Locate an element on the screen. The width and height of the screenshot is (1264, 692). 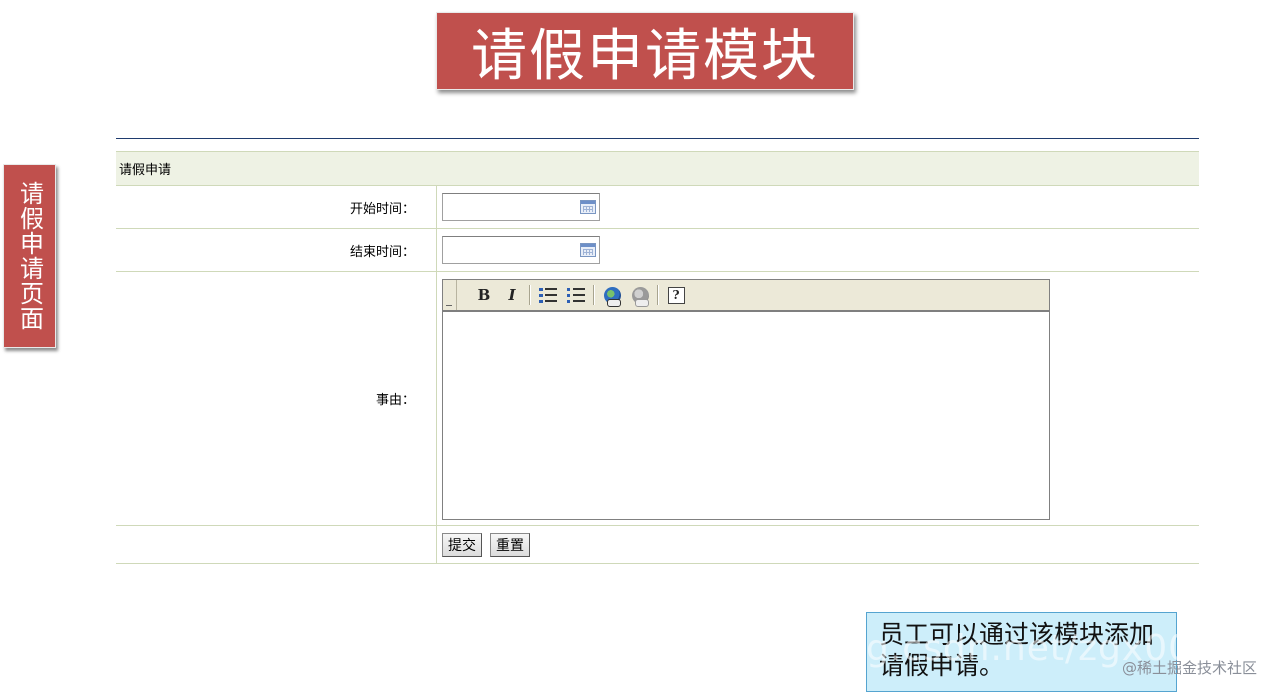
end-time-row: 结束时间： is located at coordinates (657, 250).